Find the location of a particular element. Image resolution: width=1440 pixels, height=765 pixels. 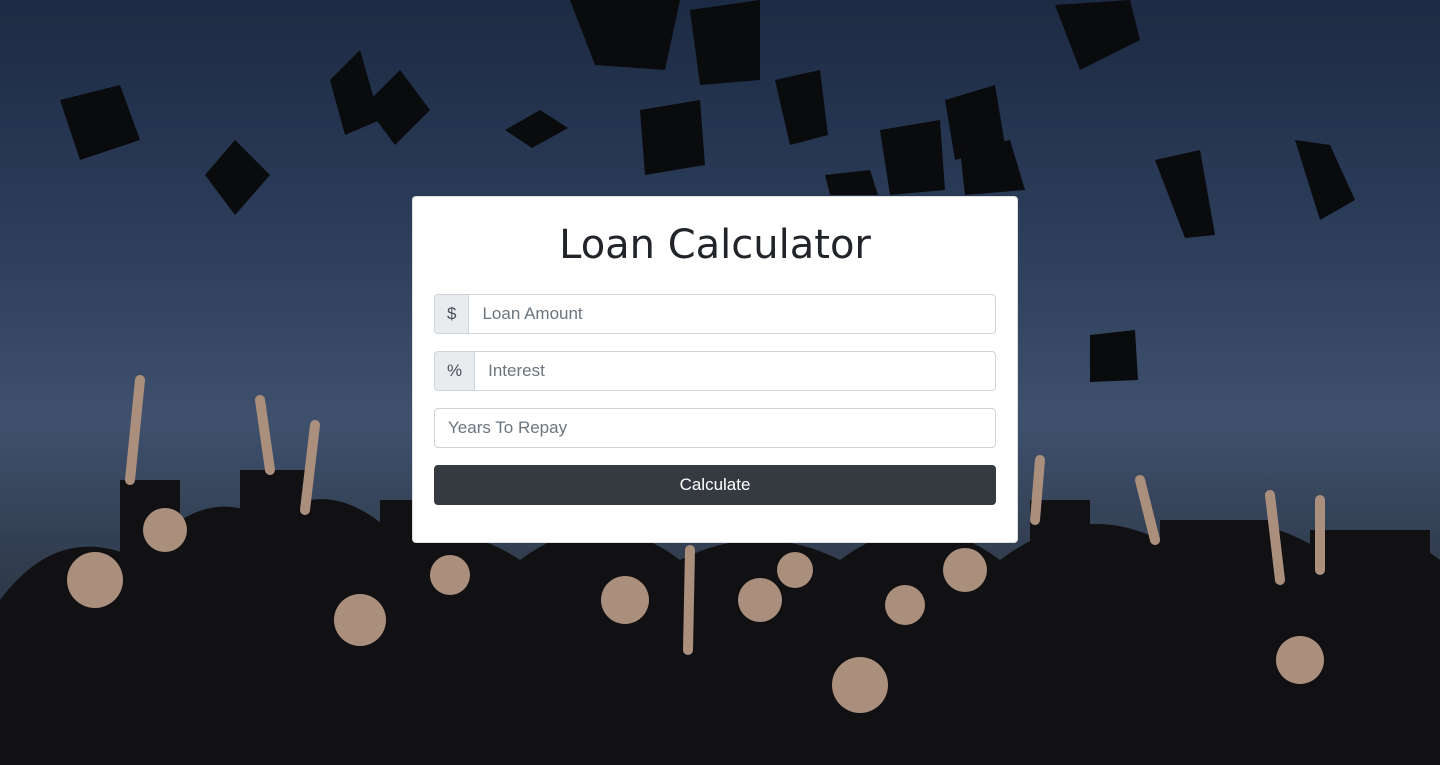

percent-addon: % is located at coordinates (454, 371).